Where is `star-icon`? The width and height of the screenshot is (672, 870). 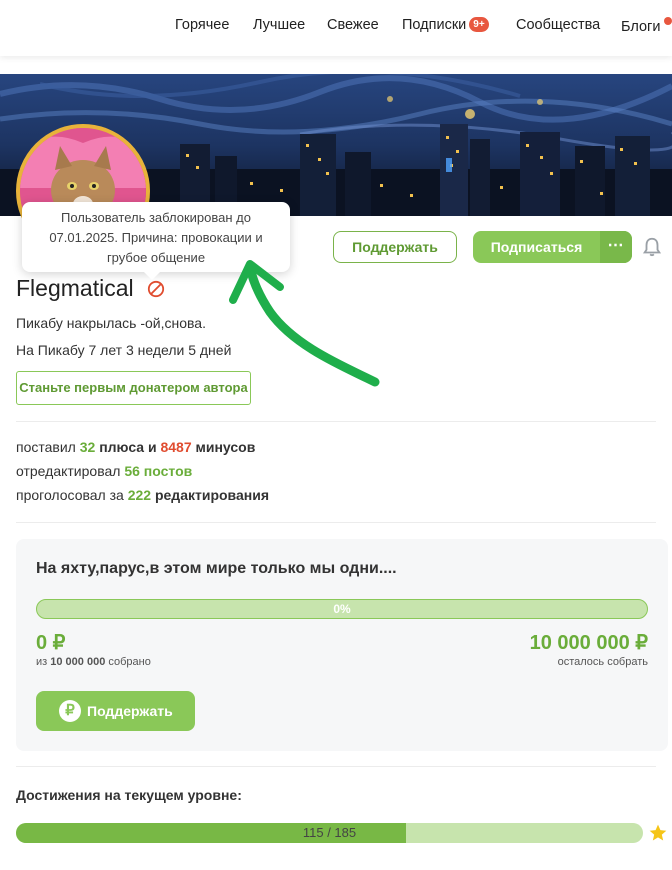
star-icon is located at coordinates (658, 832).